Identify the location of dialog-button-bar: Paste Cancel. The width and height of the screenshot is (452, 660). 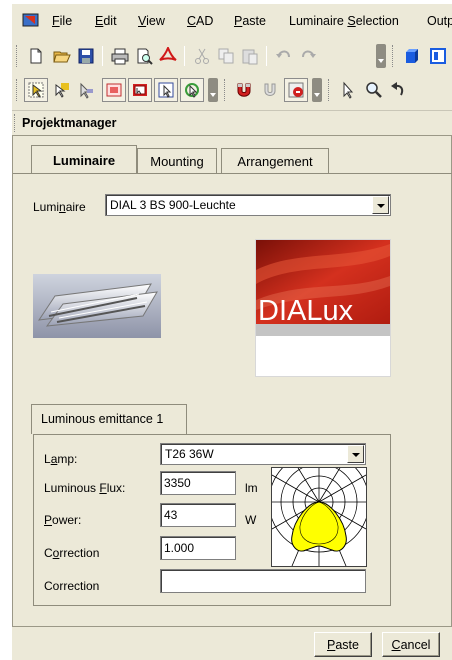
(232, 643).